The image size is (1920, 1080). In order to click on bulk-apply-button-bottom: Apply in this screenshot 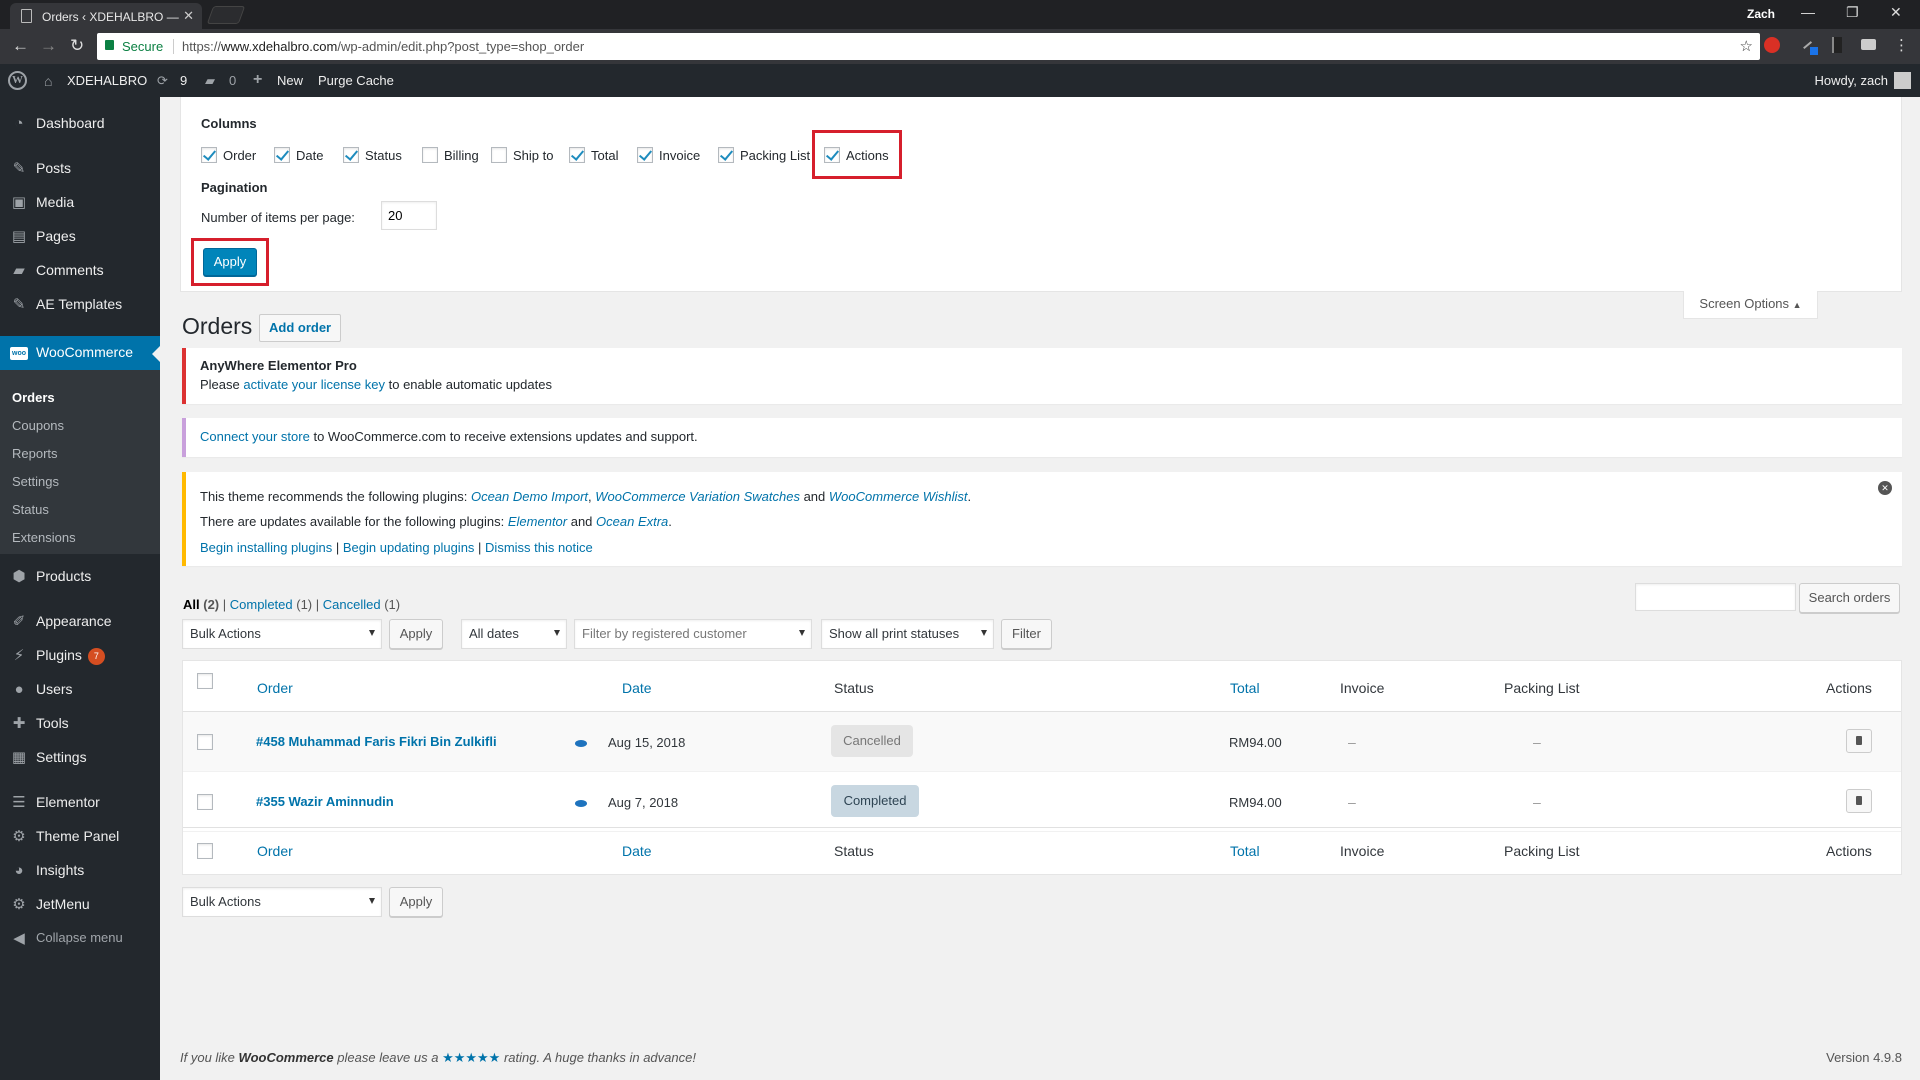, I will do `click(416, 902)`.